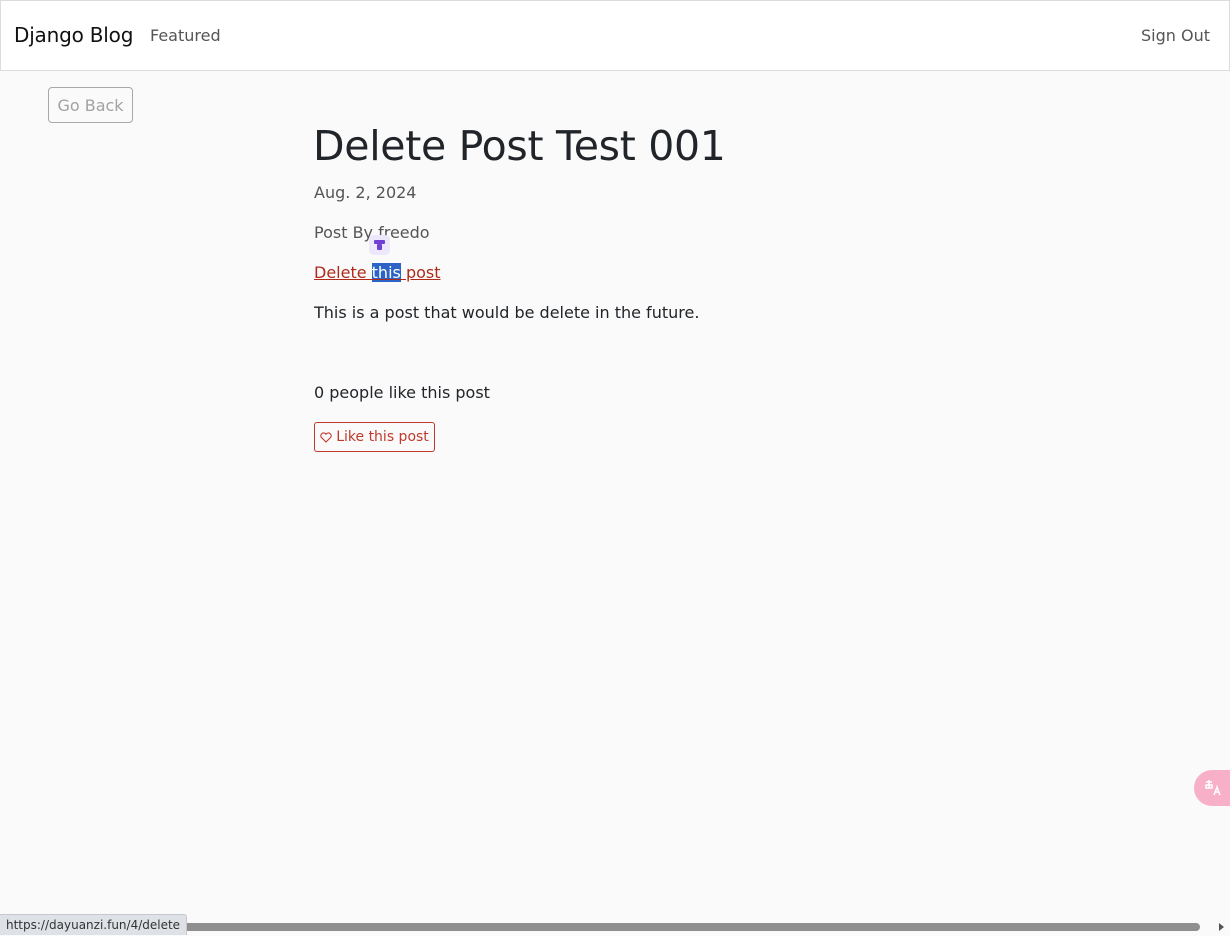  I want to click on post-date: Aug. 2, 2024, so click(365, 192).